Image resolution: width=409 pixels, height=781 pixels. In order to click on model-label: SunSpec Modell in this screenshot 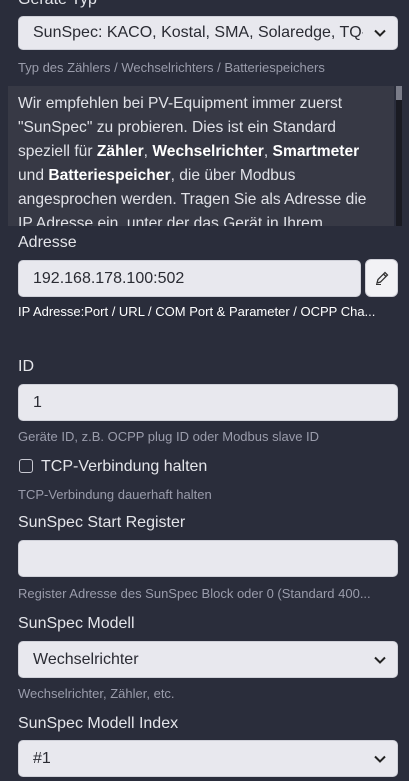, I will do `click(76, 623)`.